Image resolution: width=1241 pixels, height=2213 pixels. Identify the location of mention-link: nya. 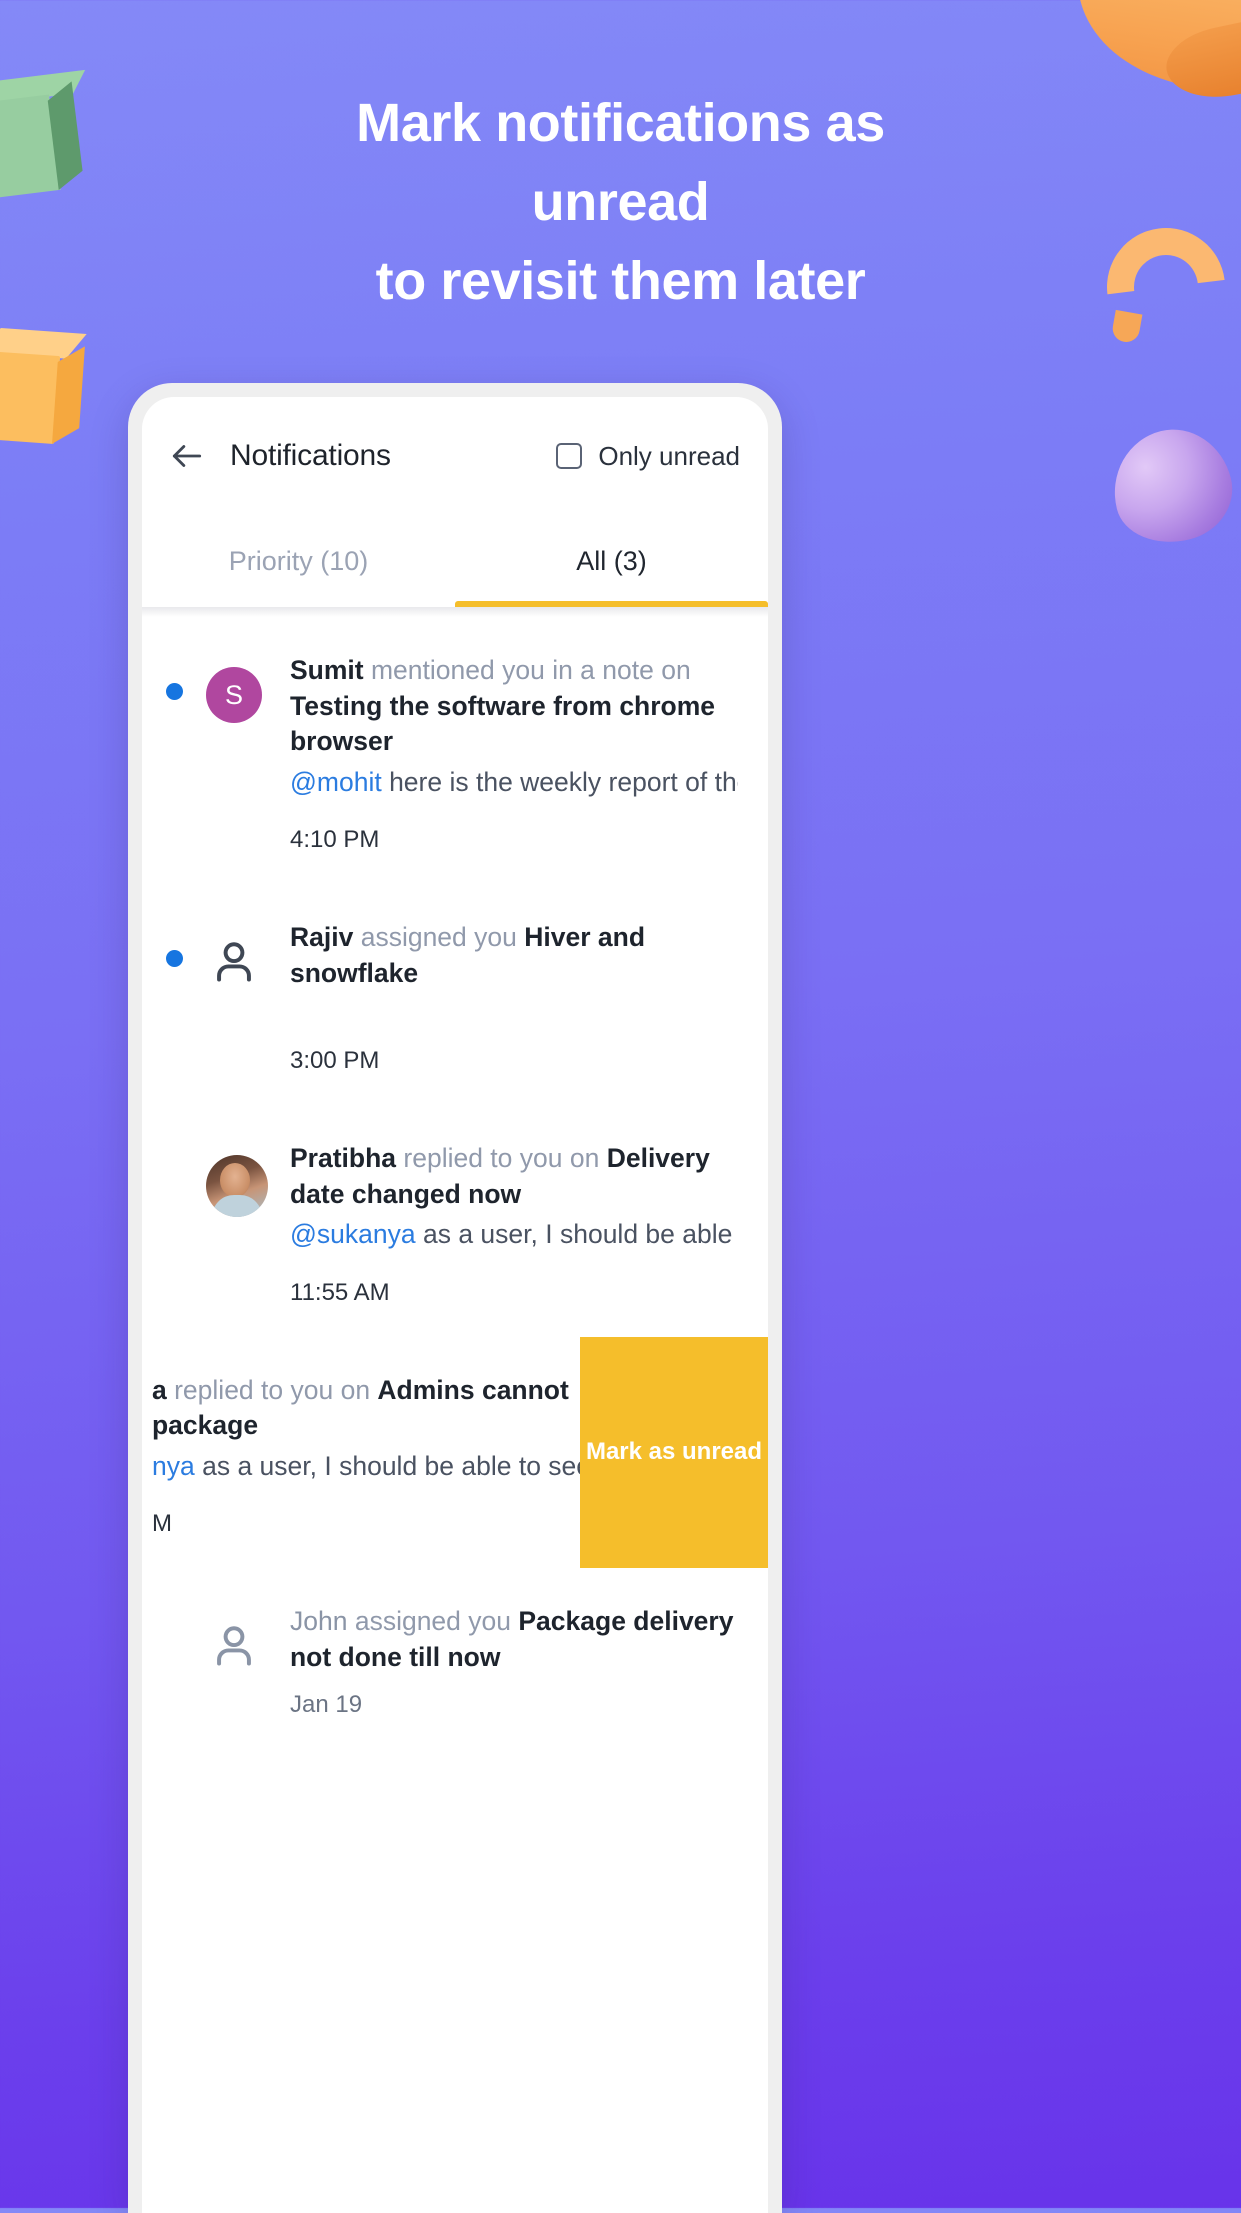
(173, 1466).